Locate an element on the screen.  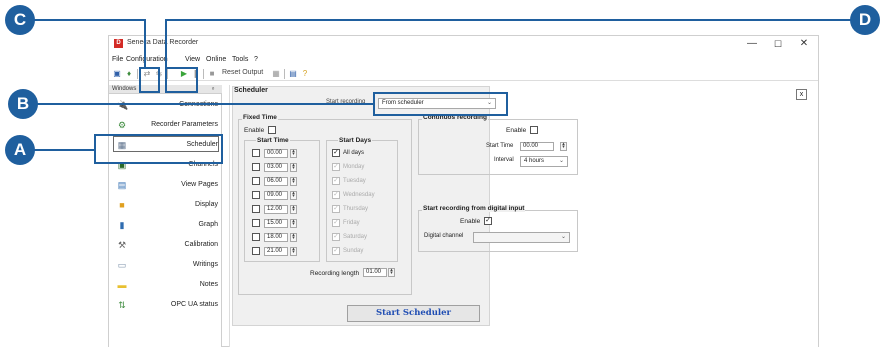
continuous-start-time-spinner: ▴ ▾ is located at coordinates (563, 146).